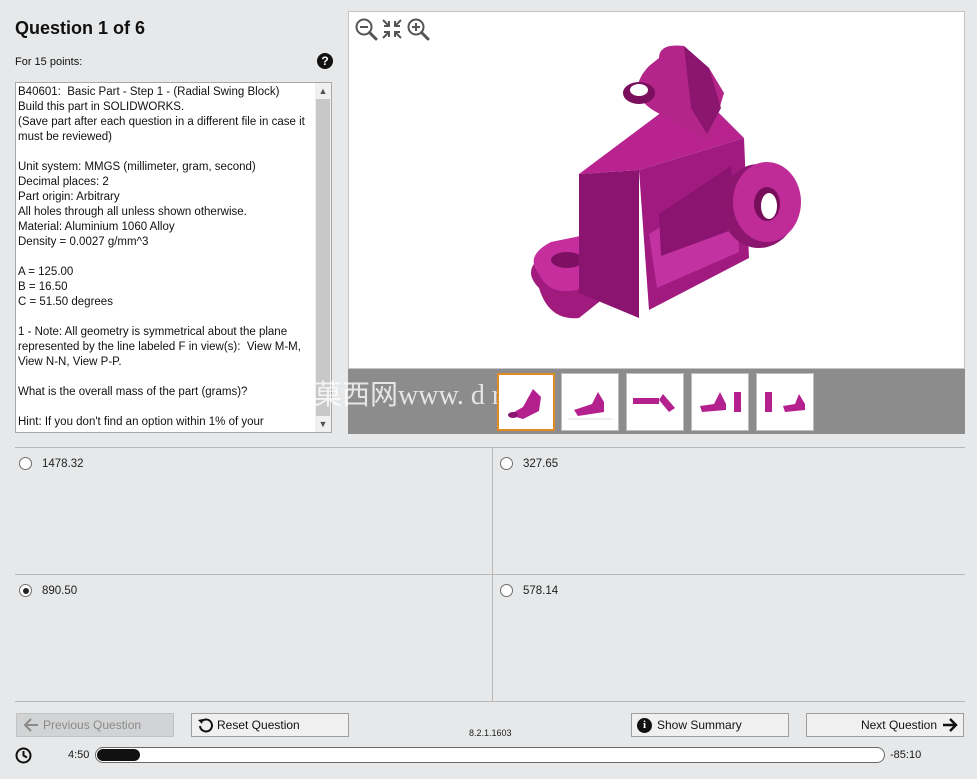 Image resolution: width=977 pixels, height=779 pixels. What do you see at coordinates (644, 725) in the screenshot?
I see `info-icon: i` at bounding box center [644, 725].